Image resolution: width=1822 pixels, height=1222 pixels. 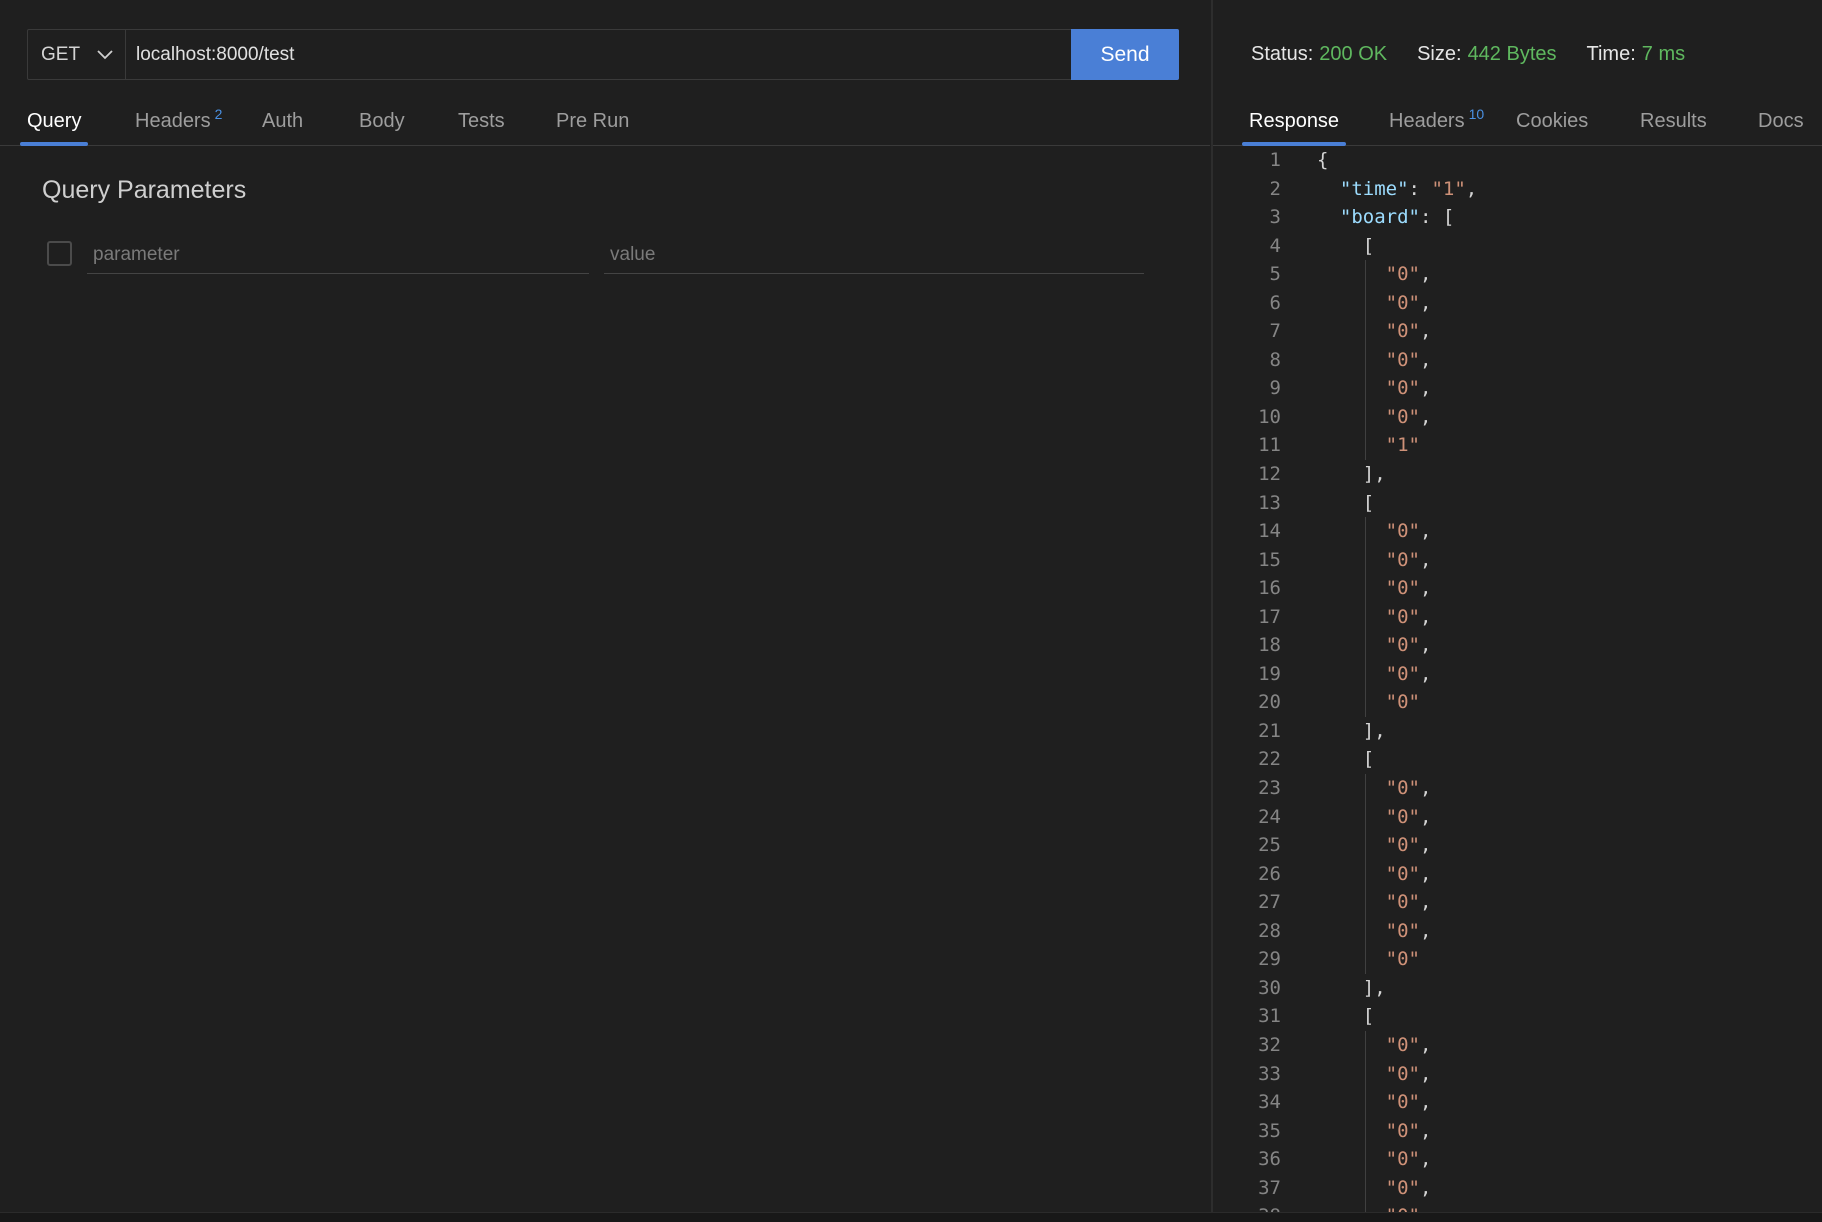 I want to click on code-line: 18 "0",, so click(x=1517, y=645).